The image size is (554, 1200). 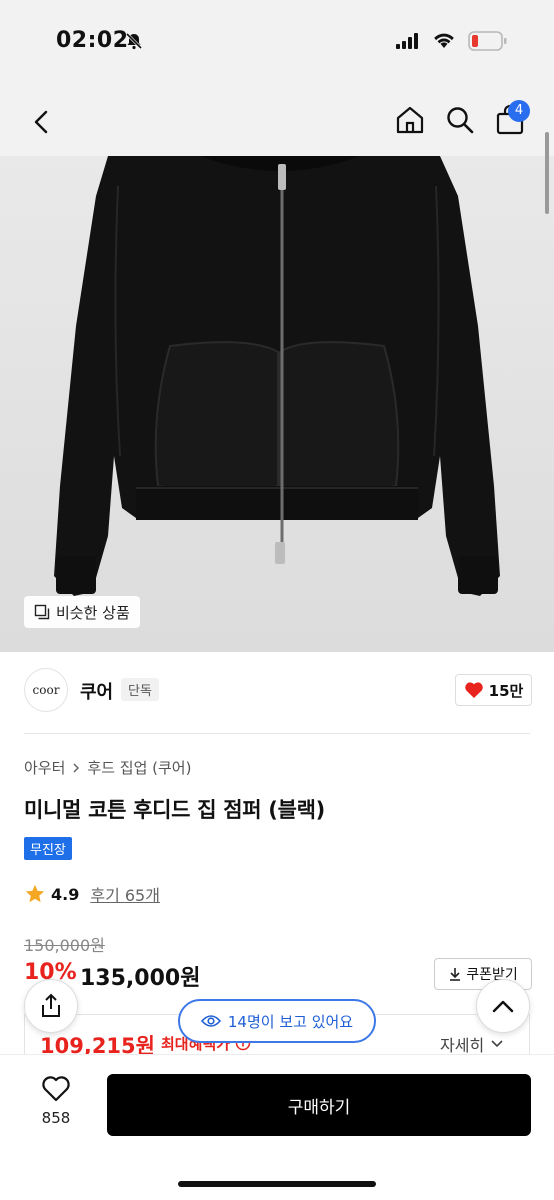 What do you see at coordinates (319, 1105) in the screenshot?
I see `buy-button: 구매하기` at bounding box center [319, 1105].